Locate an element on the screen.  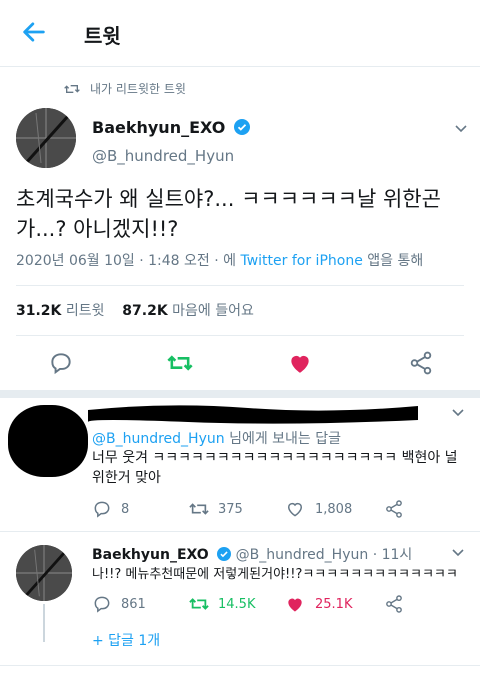
reply-author-avatar is located at coordinates (44, 573).